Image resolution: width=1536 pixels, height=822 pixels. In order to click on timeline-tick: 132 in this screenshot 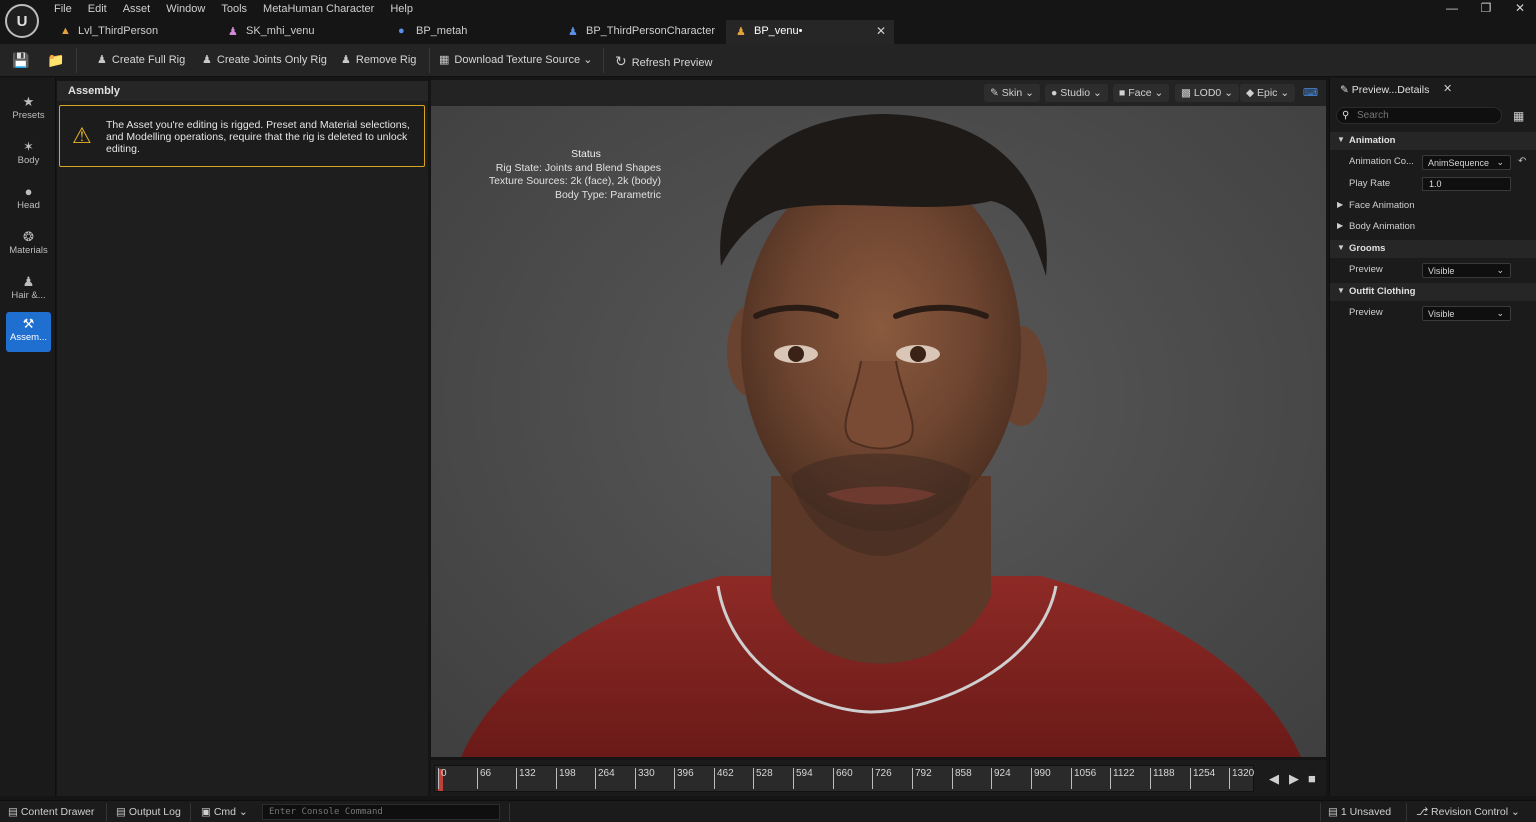, I will do `click(526, 778)`.